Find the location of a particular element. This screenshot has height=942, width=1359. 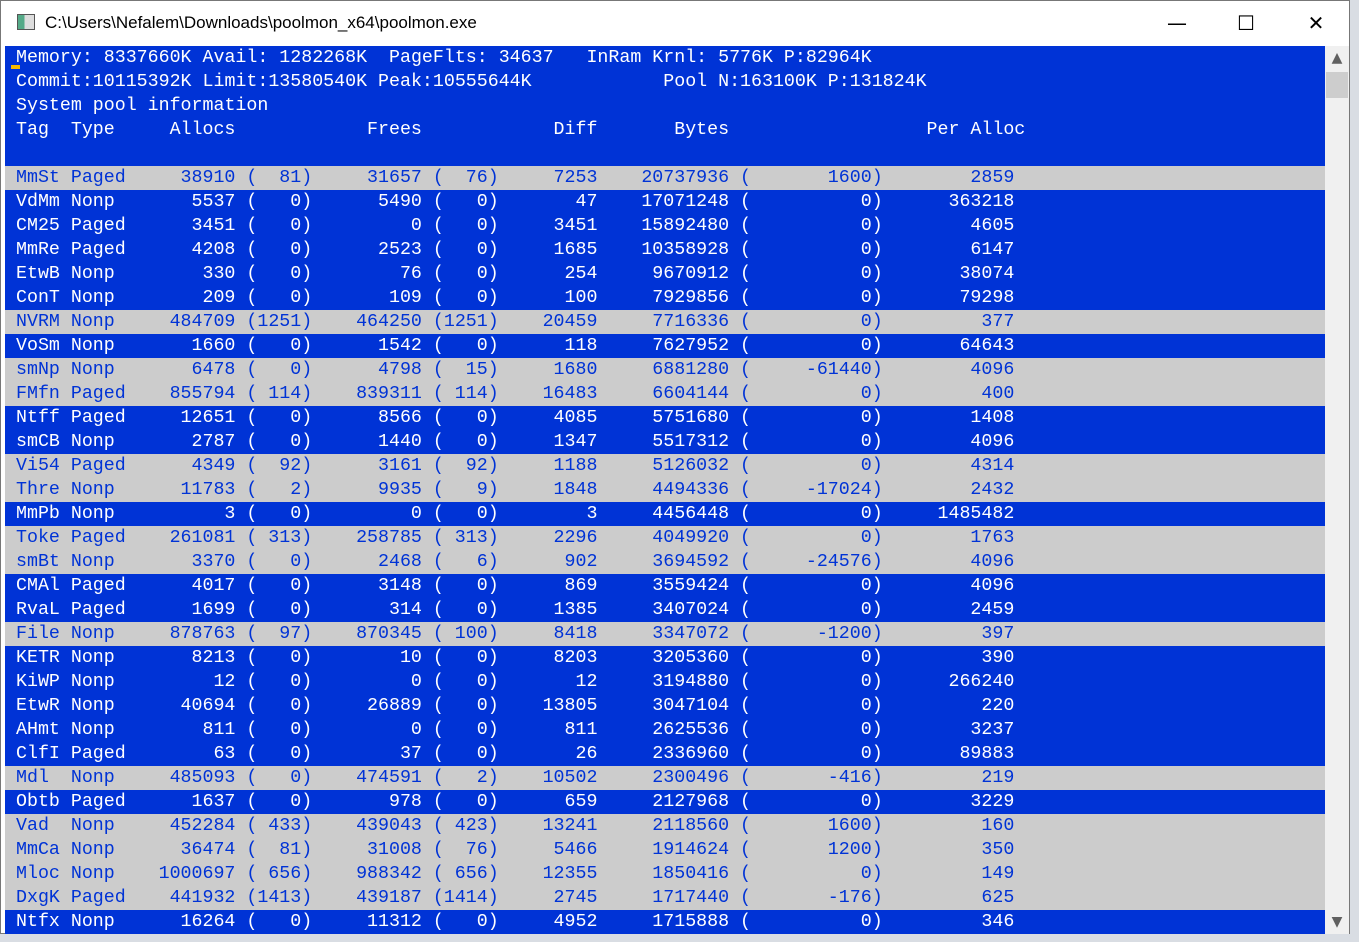

cell-per-alloc: 363218 is located at coordinates (981, 202).